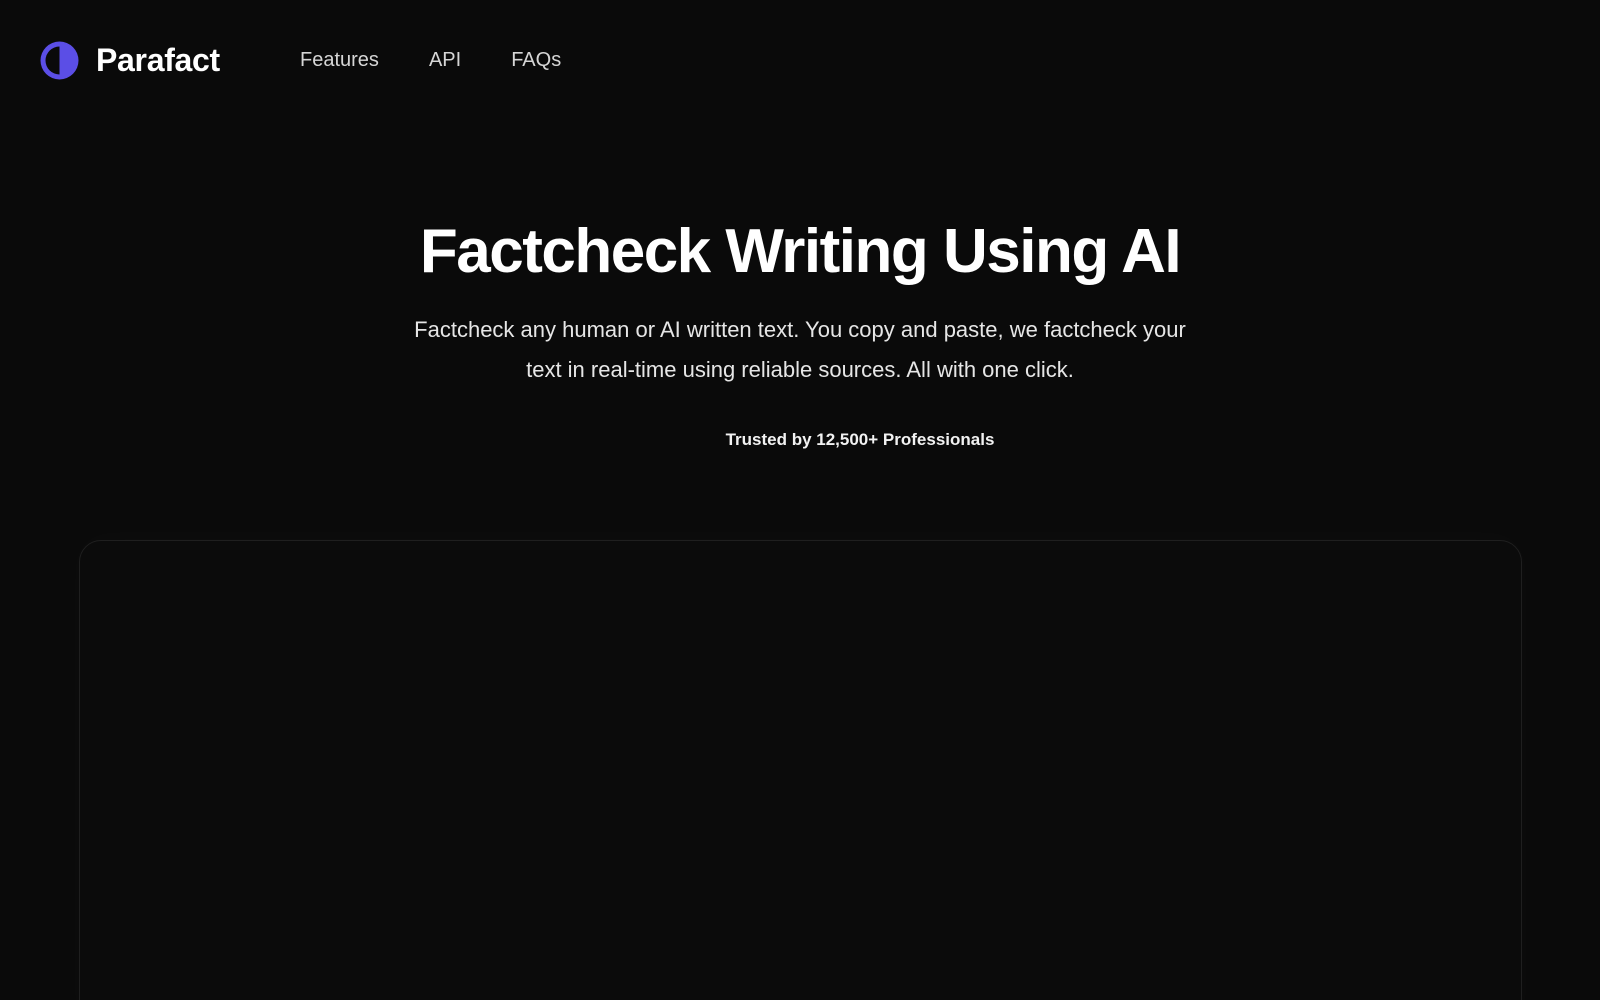 The height and width of the screenshot is (1000, 1600). I want to click on nav-link-features: Features, so click(339, 60).